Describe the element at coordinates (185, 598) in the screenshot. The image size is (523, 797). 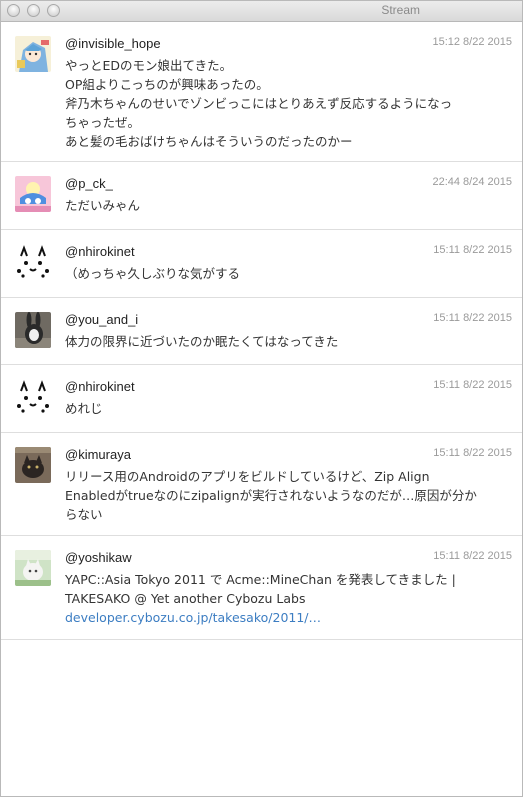
I see `tweet-line: TAKESAKO @ Yet another Cybozu Labs` at that location.